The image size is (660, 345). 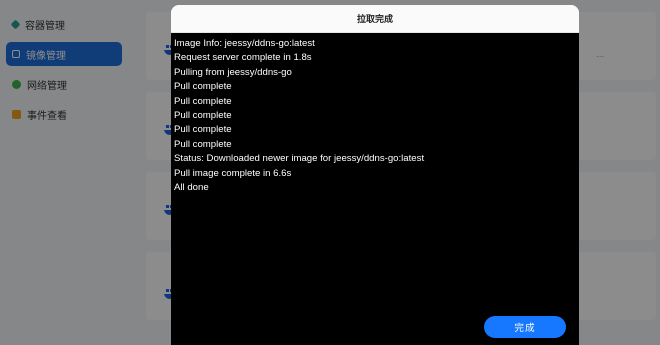 What do you see at coordinates (525, 327) in the screenshot?
I see `done-button: 完成` at bounding box center [525, 327].